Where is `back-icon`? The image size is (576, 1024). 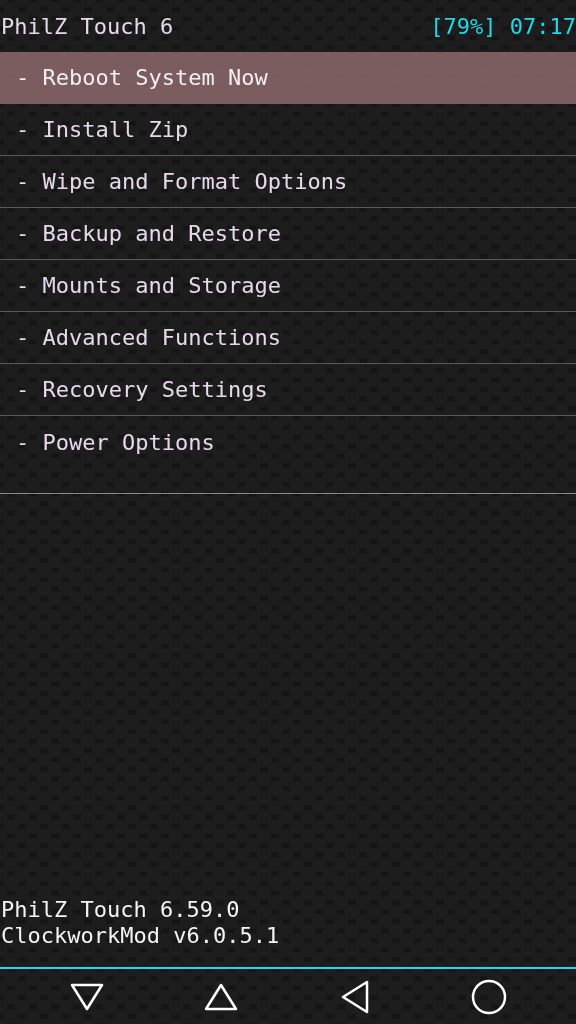 back-icon is located at coordinates (355, 996).